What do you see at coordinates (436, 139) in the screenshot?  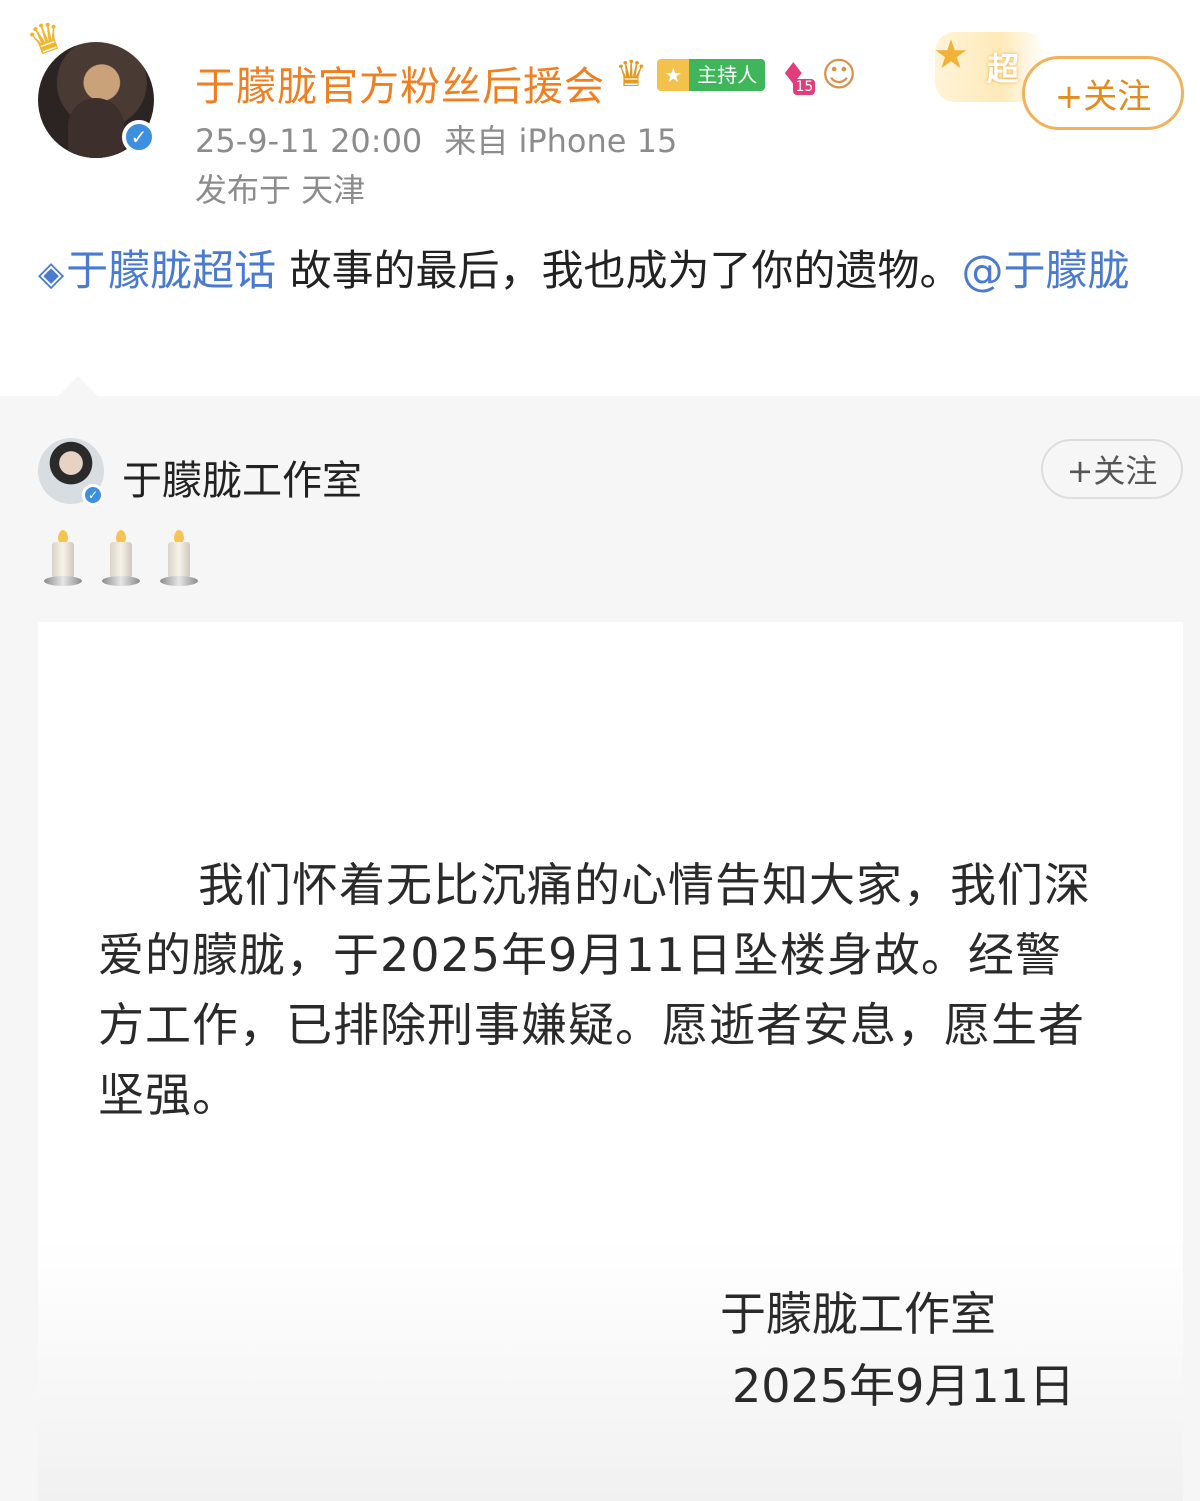 I see `post-meta: 25-9-11 20:00 来自 iPhone 15` at bounding box center [436, 139].